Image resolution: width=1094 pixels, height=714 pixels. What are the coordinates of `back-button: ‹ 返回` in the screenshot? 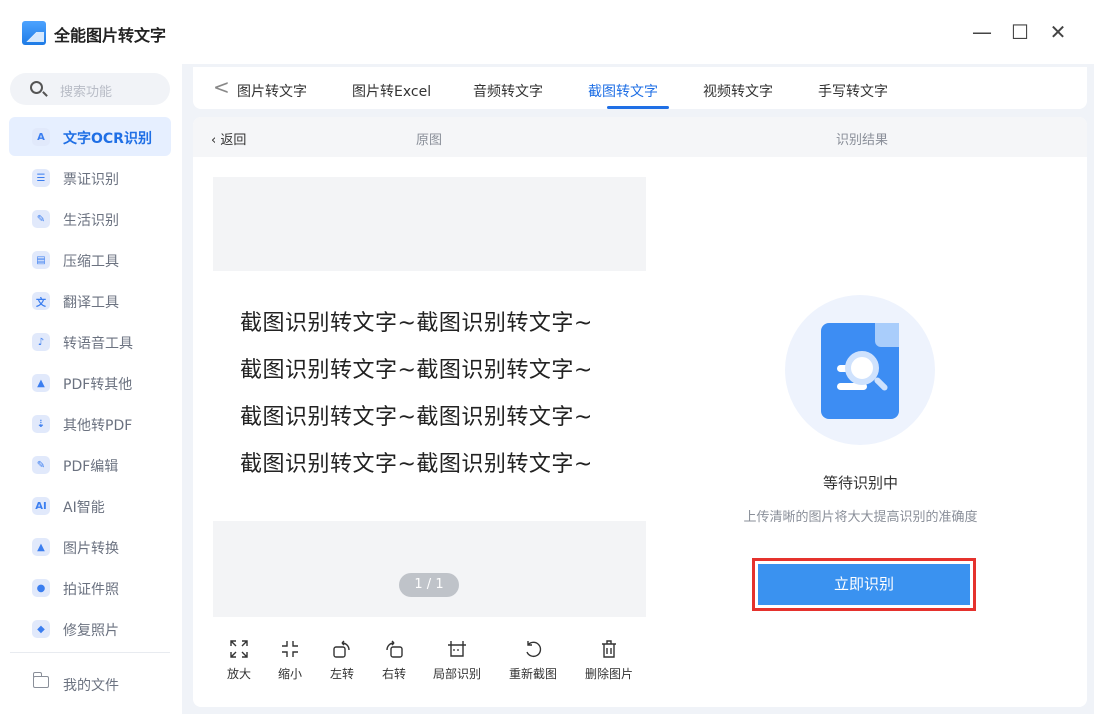 It's located at (228, 138).